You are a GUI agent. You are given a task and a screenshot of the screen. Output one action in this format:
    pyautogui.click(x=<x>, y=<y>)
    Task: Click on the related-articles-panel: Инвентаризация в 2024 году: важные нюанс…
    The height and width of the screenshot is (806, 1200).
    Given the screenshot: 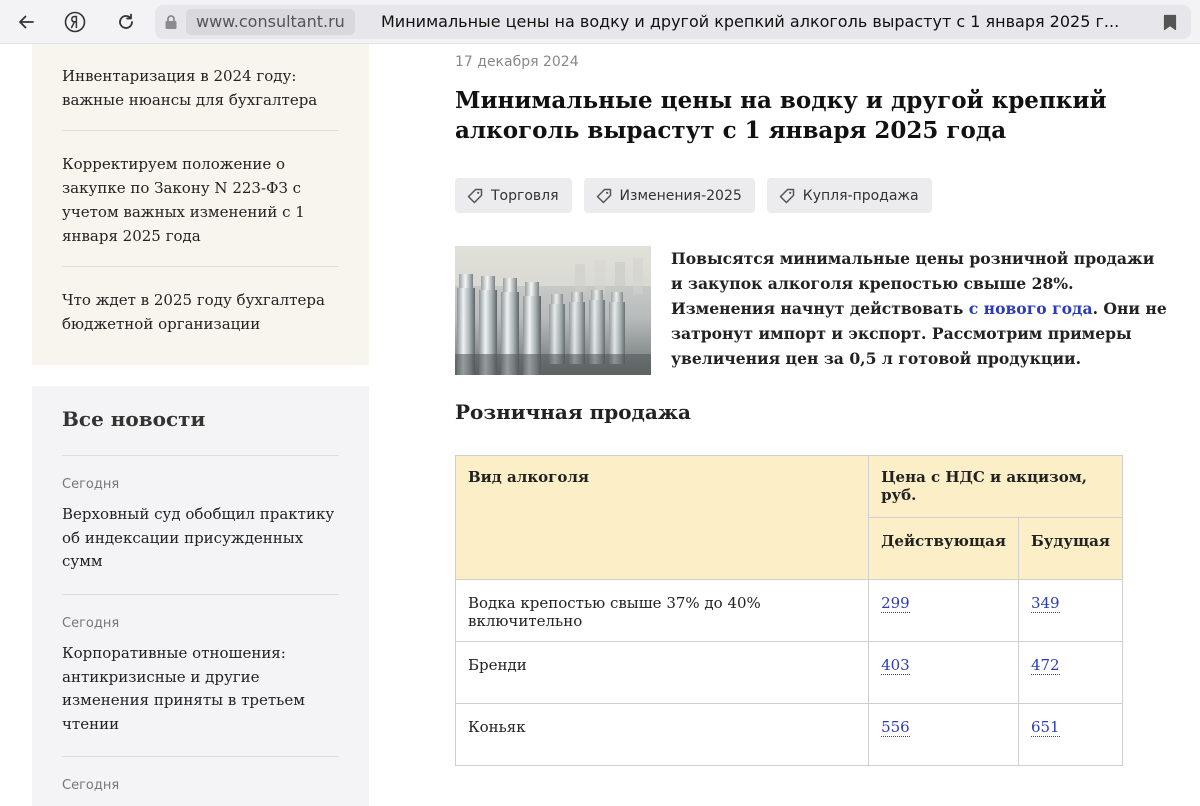 What is the action you would take?
    pyautogui.click(x=200, y=204)
    